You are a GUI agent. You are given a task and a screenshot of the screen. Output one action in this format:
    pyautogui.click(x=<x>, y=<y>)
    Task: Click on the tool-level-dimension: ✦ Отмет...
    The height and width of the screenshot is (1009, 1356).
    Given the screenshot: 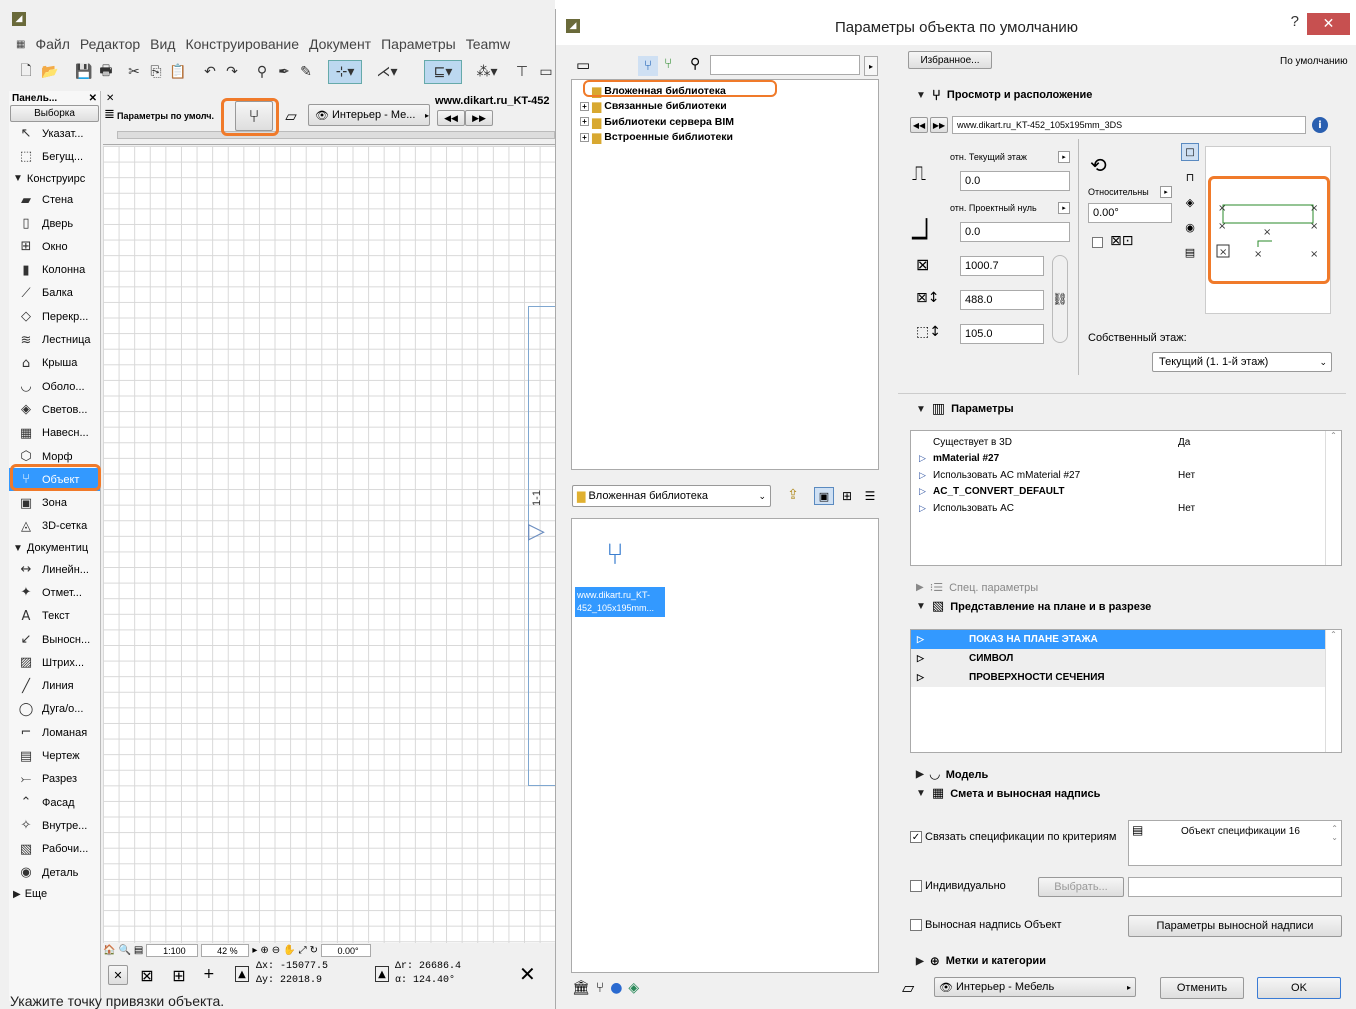 What is the action you would take?
    pyautogui.click(x=54, y=592)
    